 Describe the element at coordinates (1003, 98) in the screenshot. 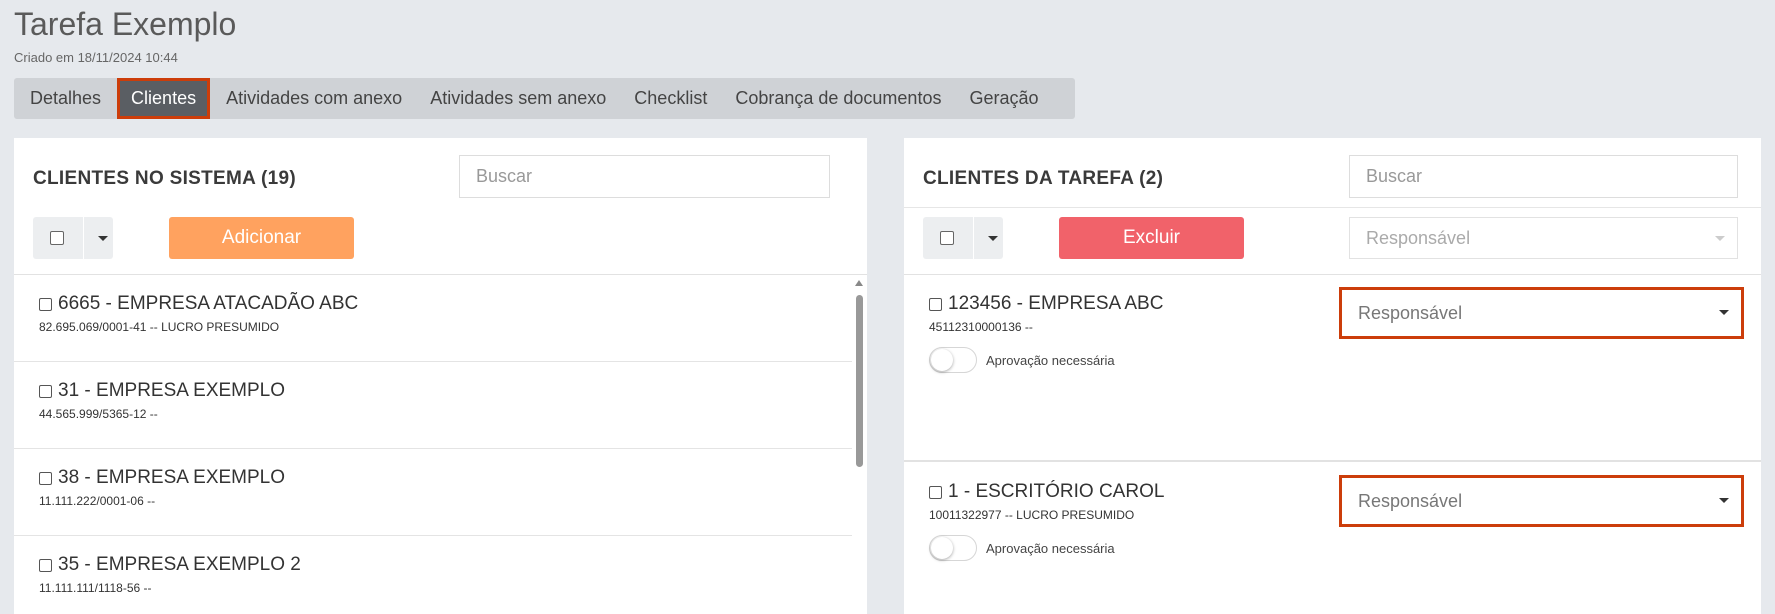

I see `tab-geracao: Geração` at that location.